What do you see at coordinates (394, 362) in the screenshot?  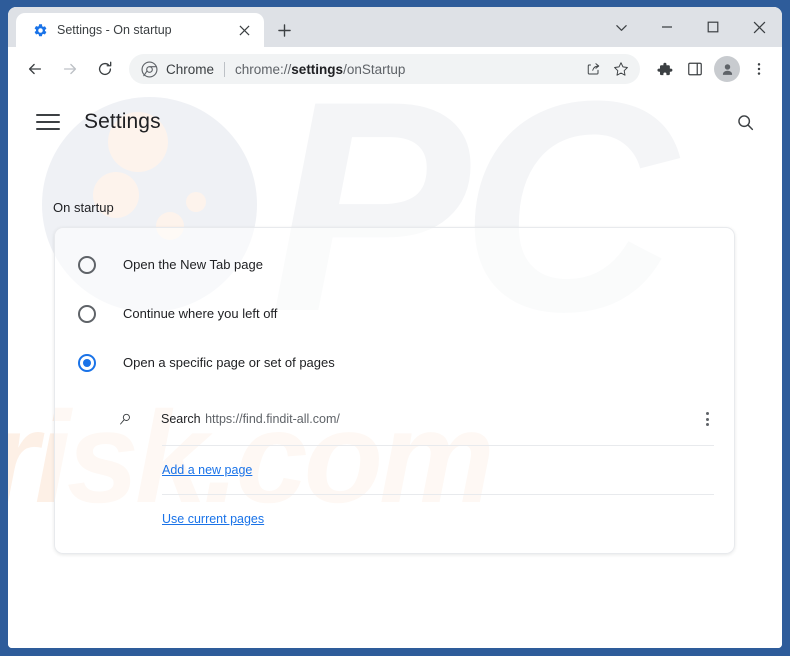 I see `radio-option-specific-pages: Open a specific page or set of pages` at bounding box center [394, 362].